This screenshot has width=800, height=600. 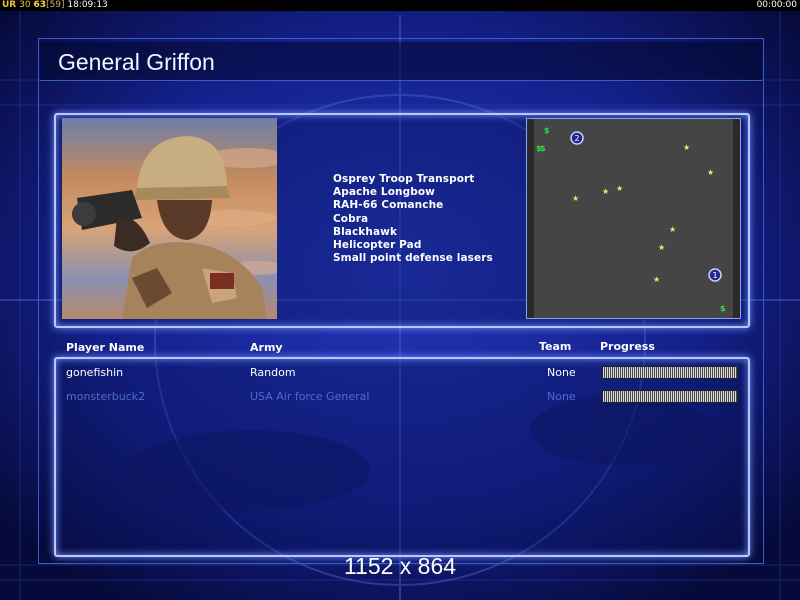 I want to click on unit-item: RAH-66 Comanche, so click(x=388, y=205).